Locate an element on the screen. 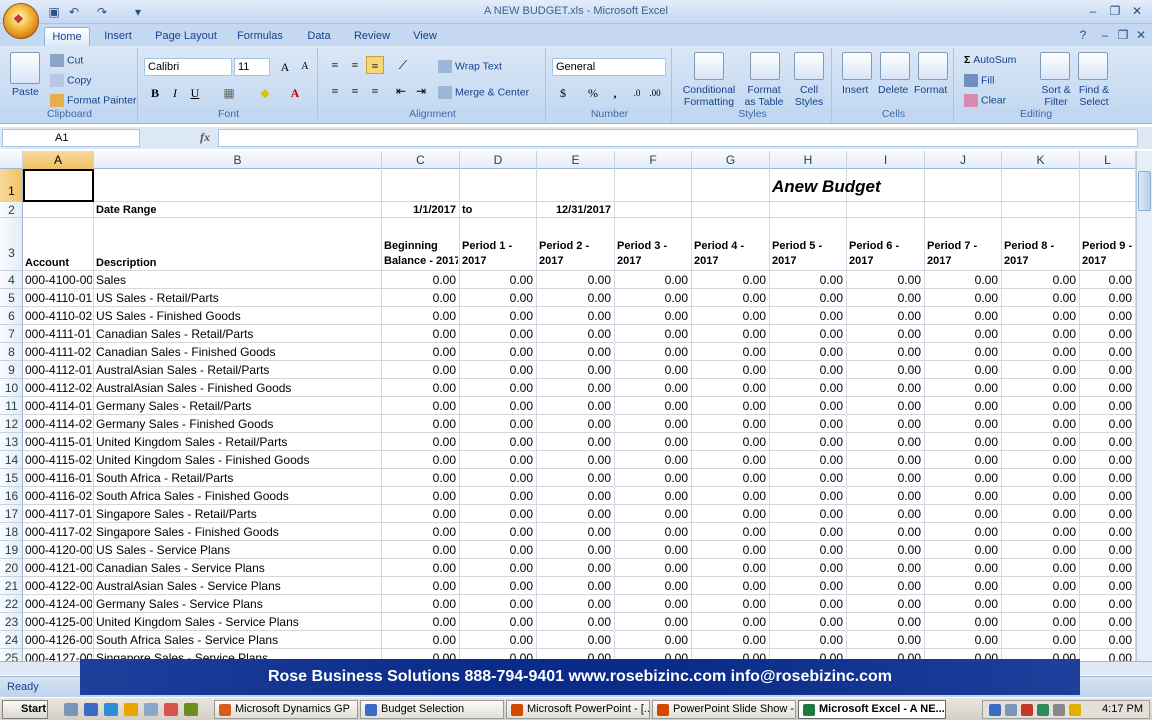  account-cell: 000-4115-02 is located at coordinates (58, 460).